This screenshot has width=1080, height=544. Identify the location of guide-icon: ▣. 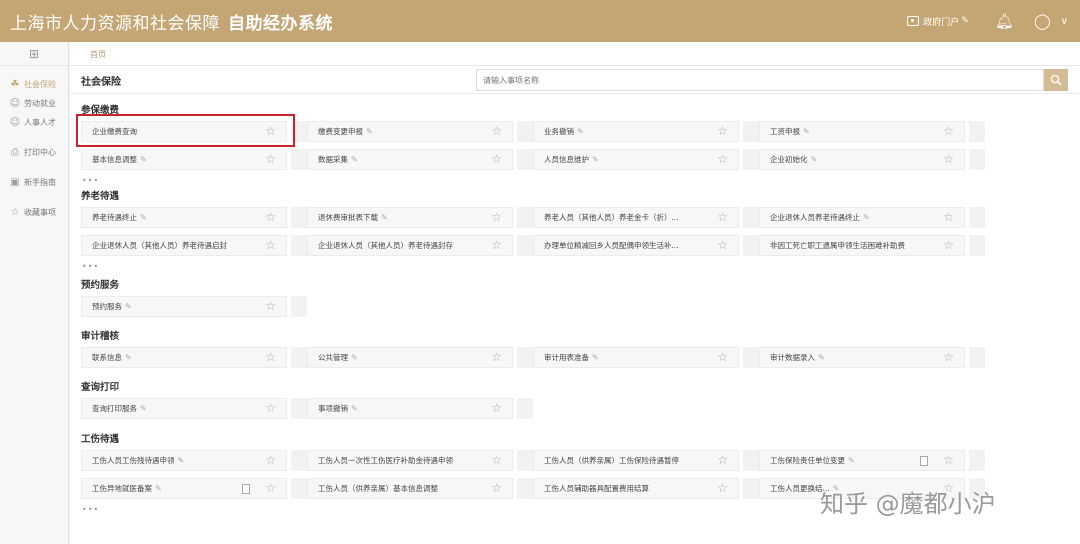
(15, 182).